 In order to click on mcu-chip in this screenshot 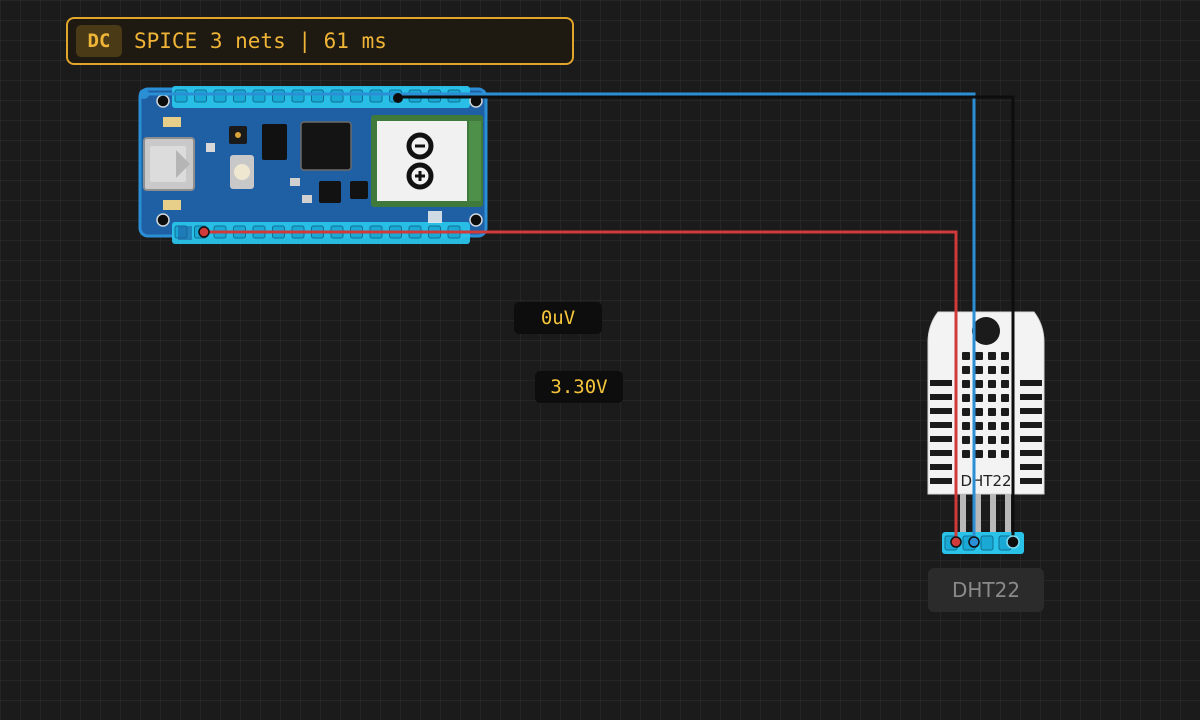, I will do `click(326, 146)`.